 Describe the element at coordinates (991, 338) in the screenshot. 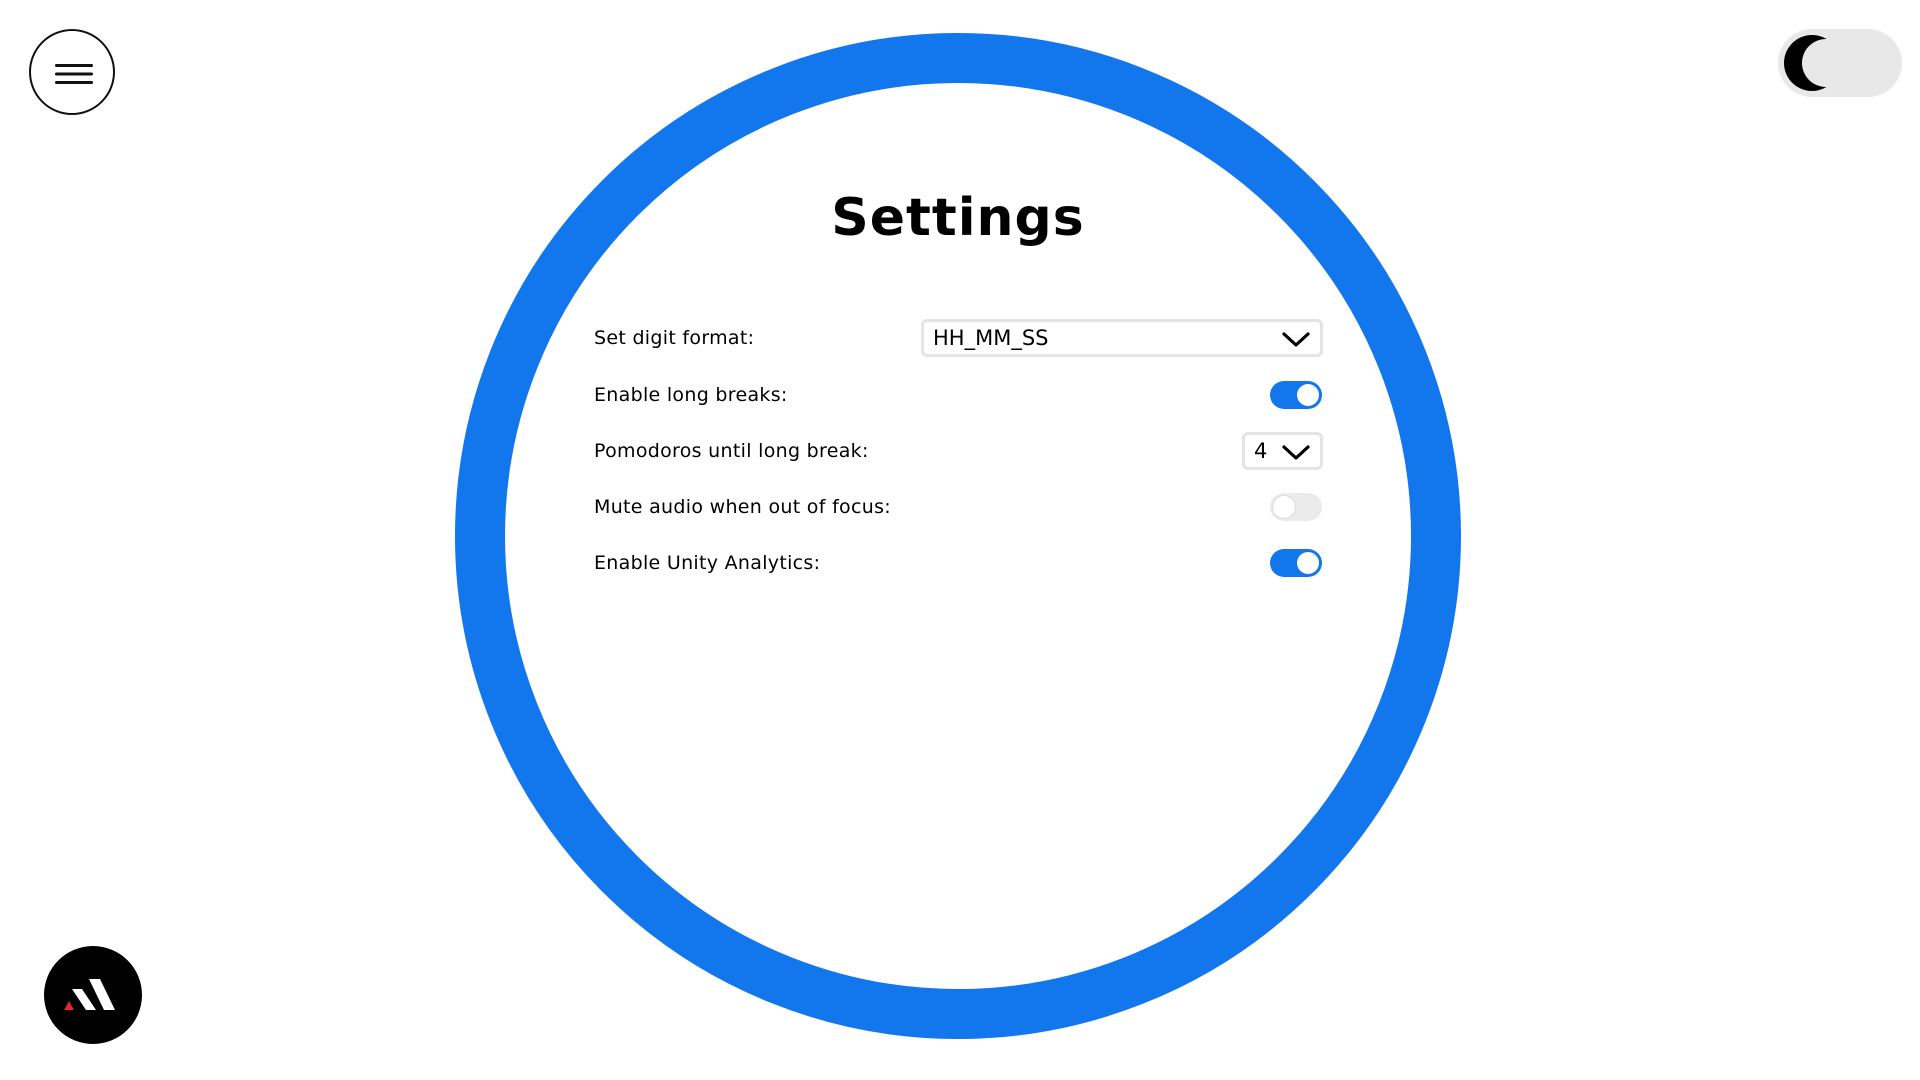

I see `digit-format-value: HH_MM_SS` at that location.